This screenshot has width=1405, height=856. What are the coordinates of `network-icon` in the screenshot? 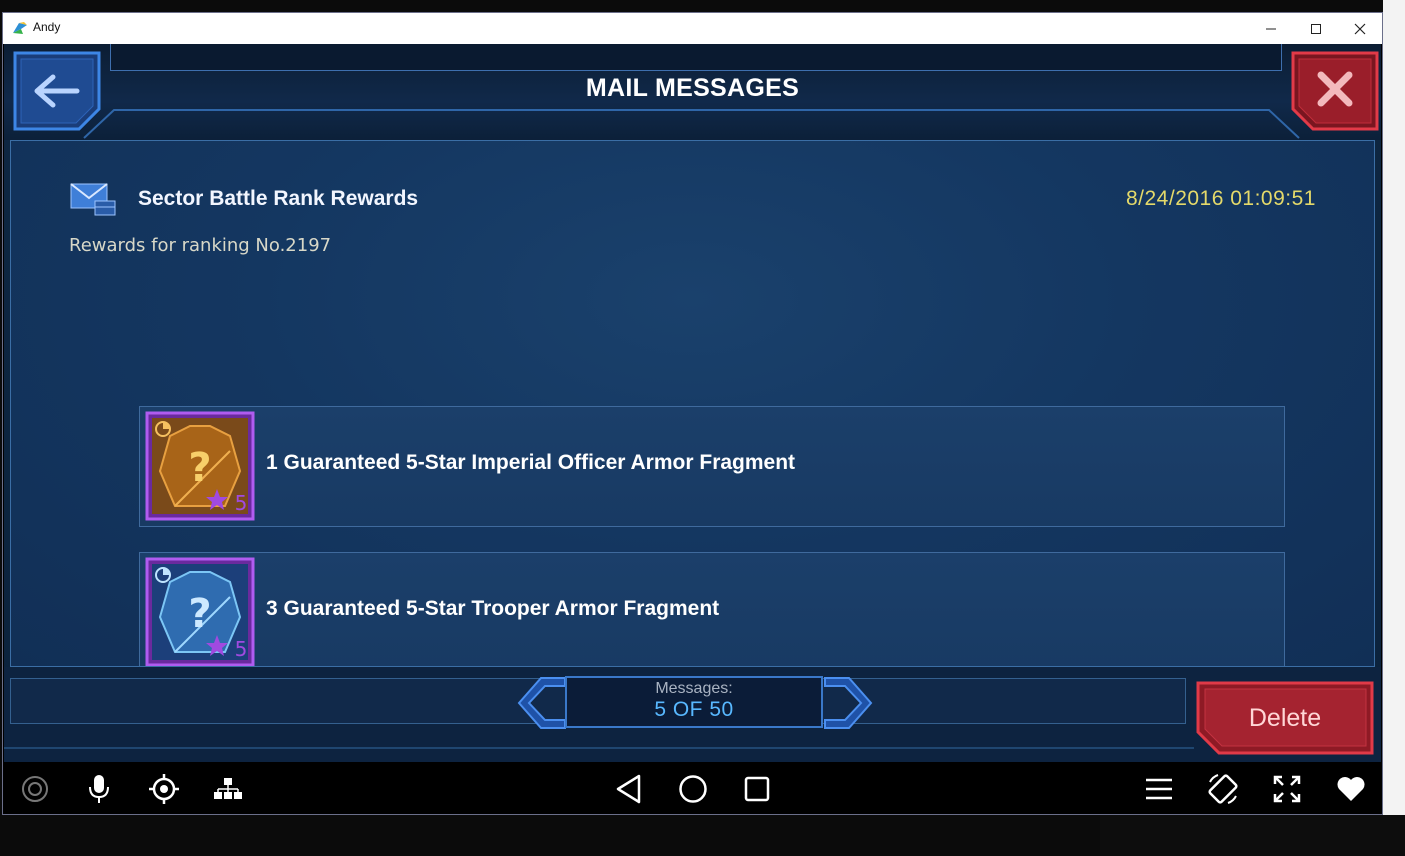 It's located at (228, 788).